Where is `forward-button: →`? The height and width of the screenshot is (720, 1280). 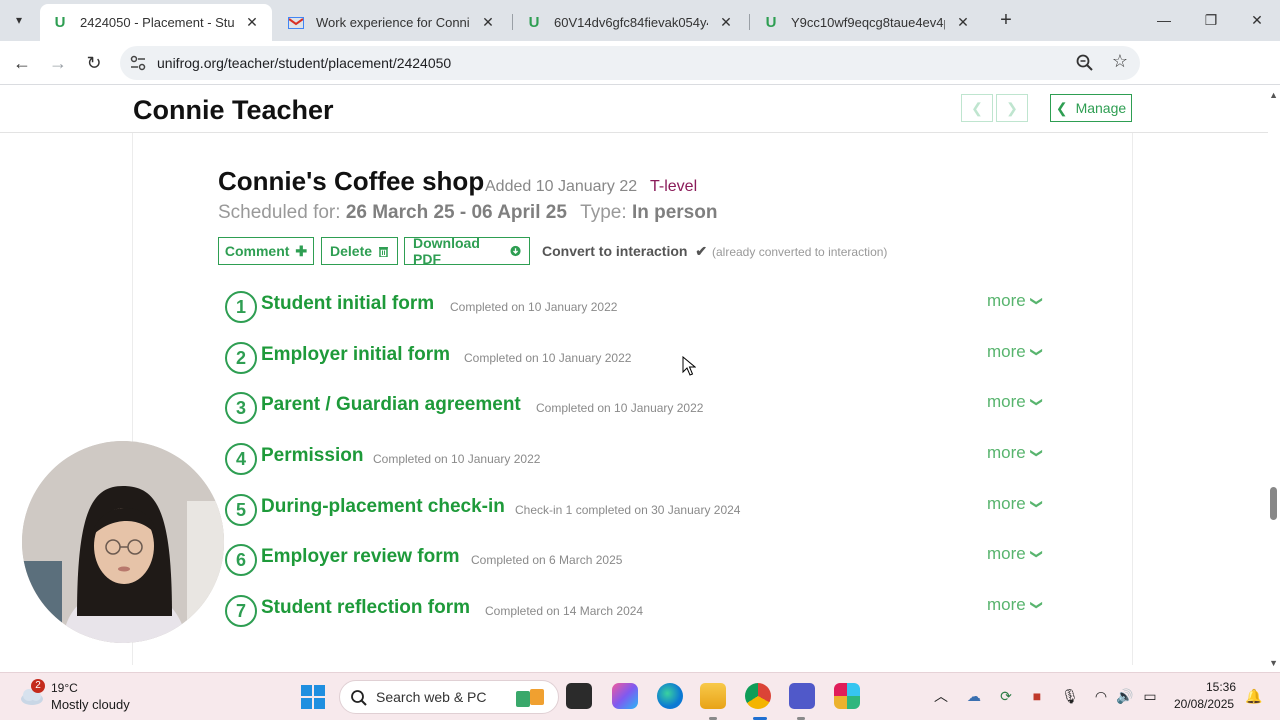 forward-button: → is located at coordinates (58, 63).